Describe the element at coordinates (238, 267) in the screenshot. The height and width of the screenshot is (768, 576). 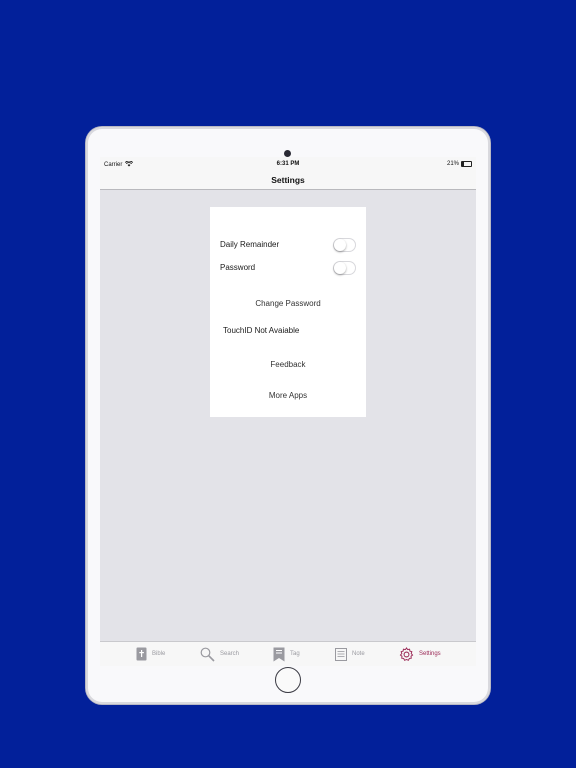
I see `password-label: Password` at that location.